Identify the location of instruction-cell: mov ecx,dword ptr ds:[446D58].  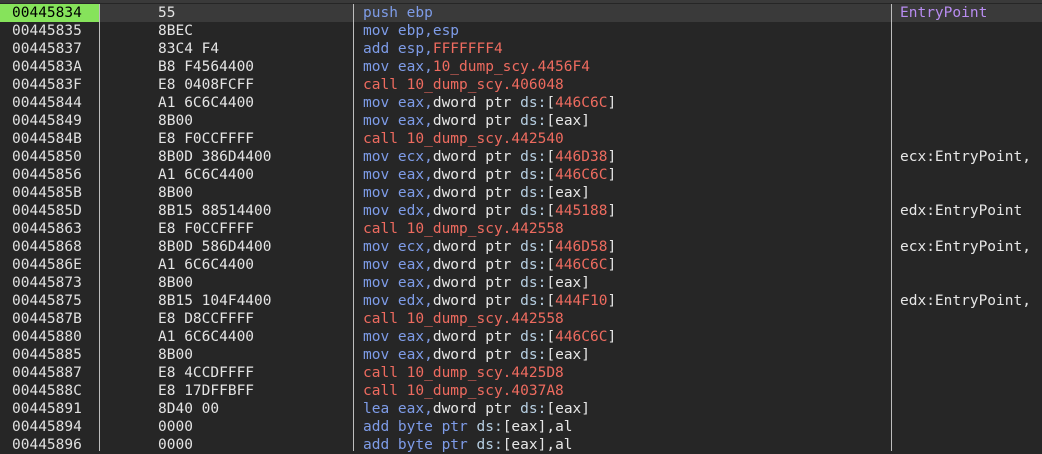
(625, 247).